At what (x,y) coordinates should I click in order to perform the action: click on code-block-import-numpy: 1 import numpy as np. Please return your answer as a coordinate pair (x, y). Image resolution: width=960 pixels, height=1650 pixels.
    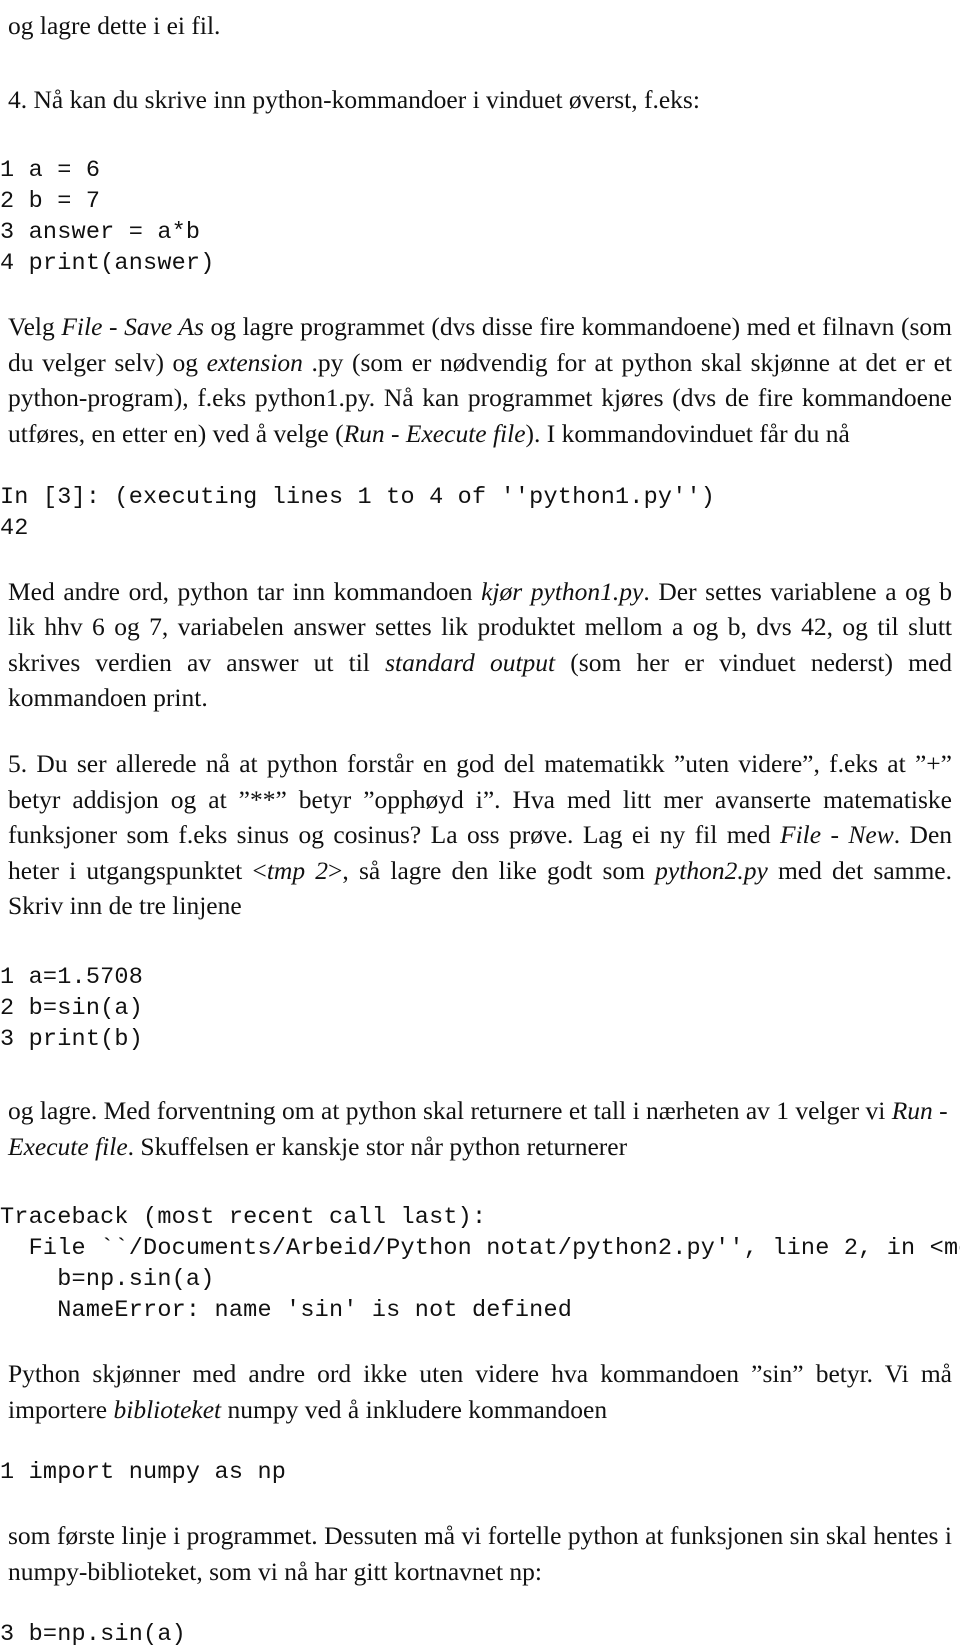
    Looking at the image, I should click on (143, 1473).